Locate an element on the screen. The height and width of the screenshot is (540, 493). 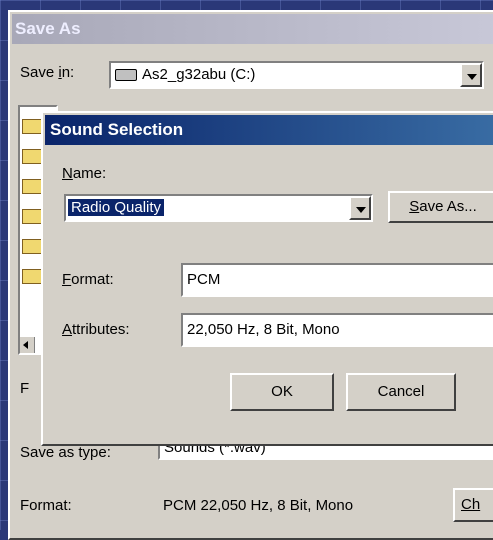
save-as-title: Save As is located at coordinates (48, 28).